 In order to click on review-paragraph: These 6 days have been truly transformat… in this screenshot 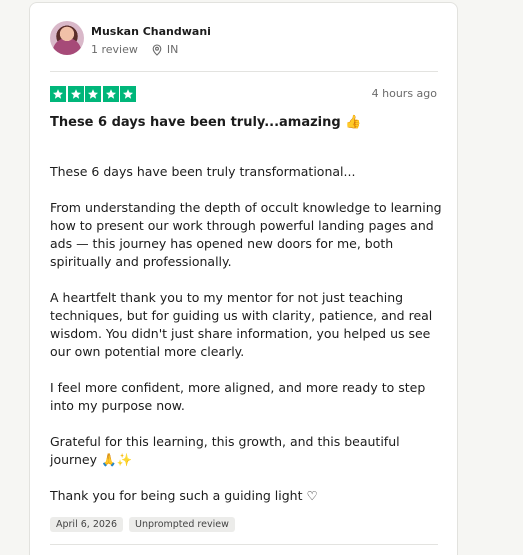, I will do `click(203, 171)`.